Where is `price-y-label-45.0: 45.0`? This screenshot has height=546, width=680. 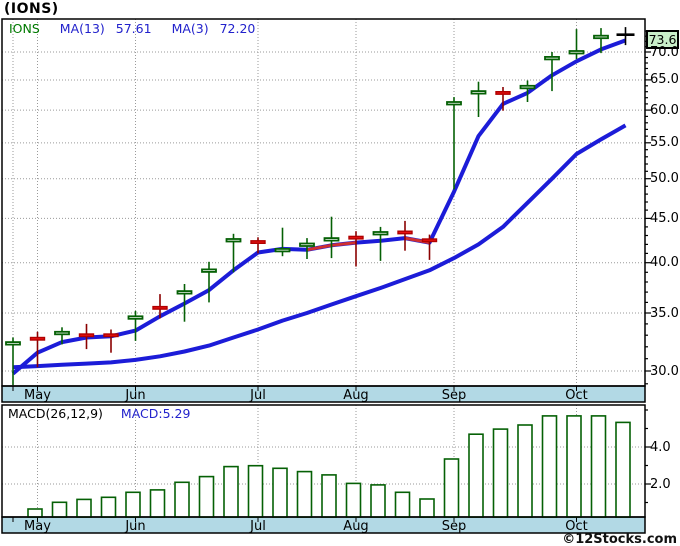 price-y-label-45.0: 45.0 is located at coordinates (664, 218).